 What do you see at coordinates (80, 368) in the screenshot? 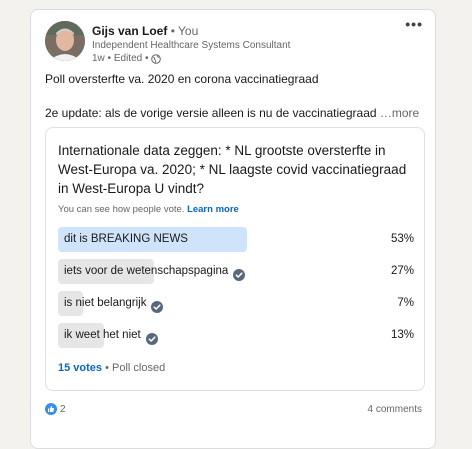
I see `votes-link: 15 votes` at bounding box center [80, 368].